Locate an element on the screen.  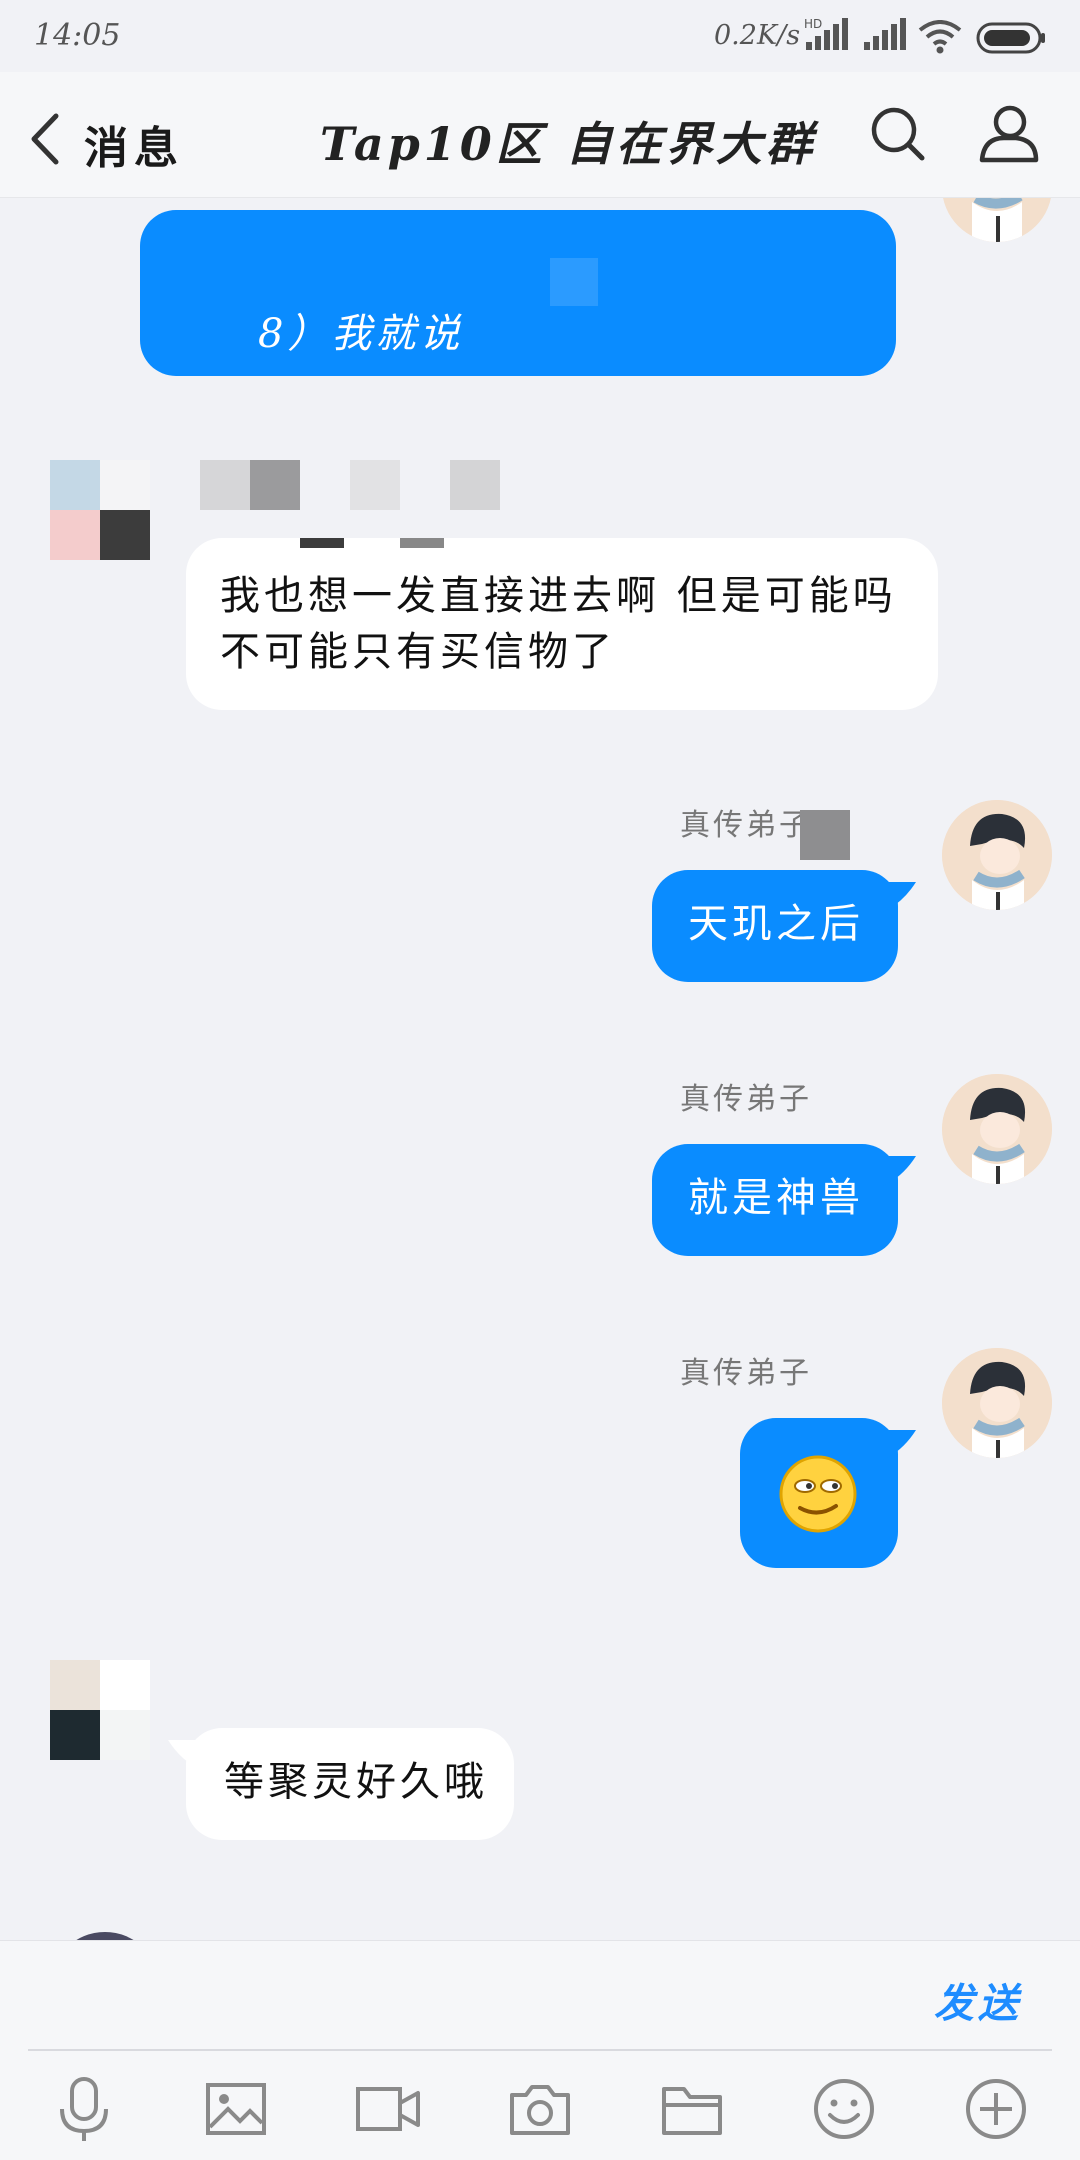
message-input is located at coordinates (468, 2001).